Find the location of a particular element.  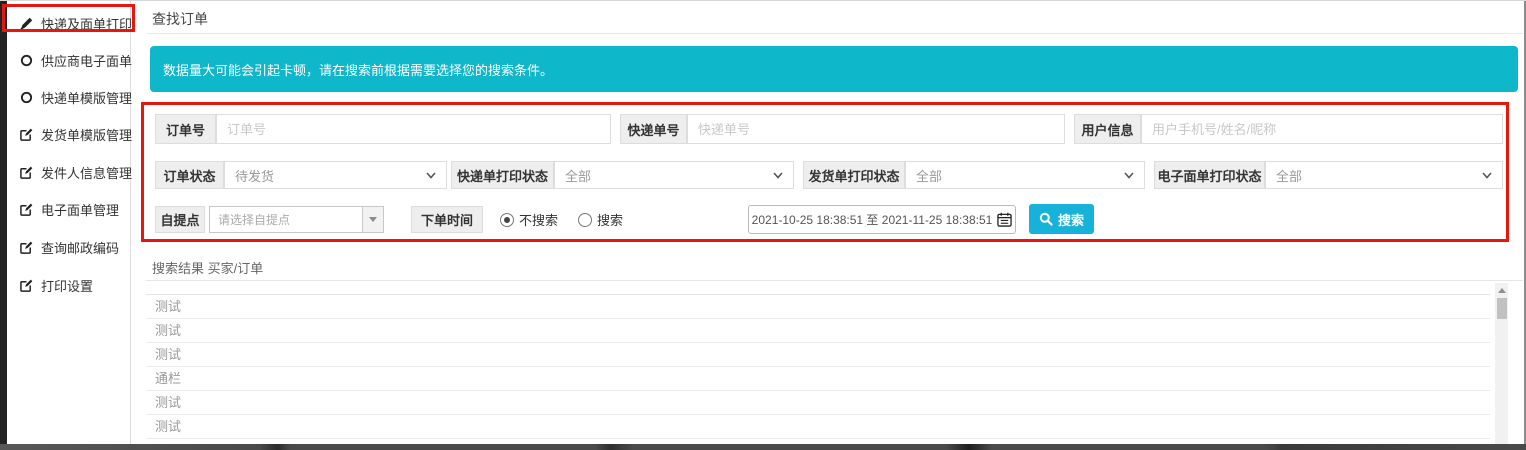

order-no-input is located at coordinates (413, 129).